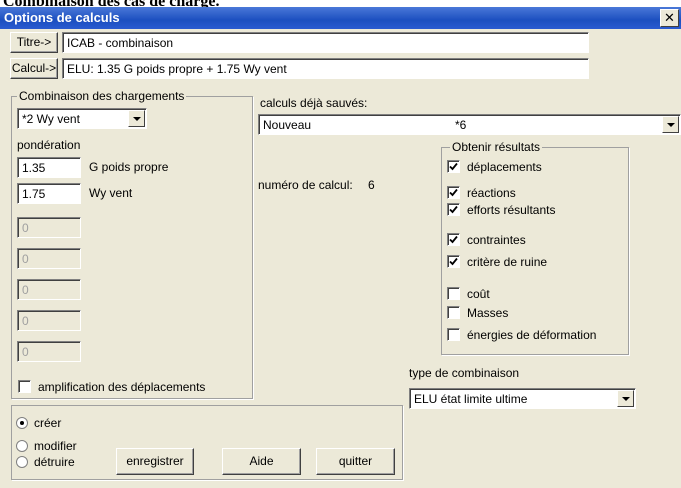  I want to click on chargement-select: *2 Wy vent, so click(82, 118).